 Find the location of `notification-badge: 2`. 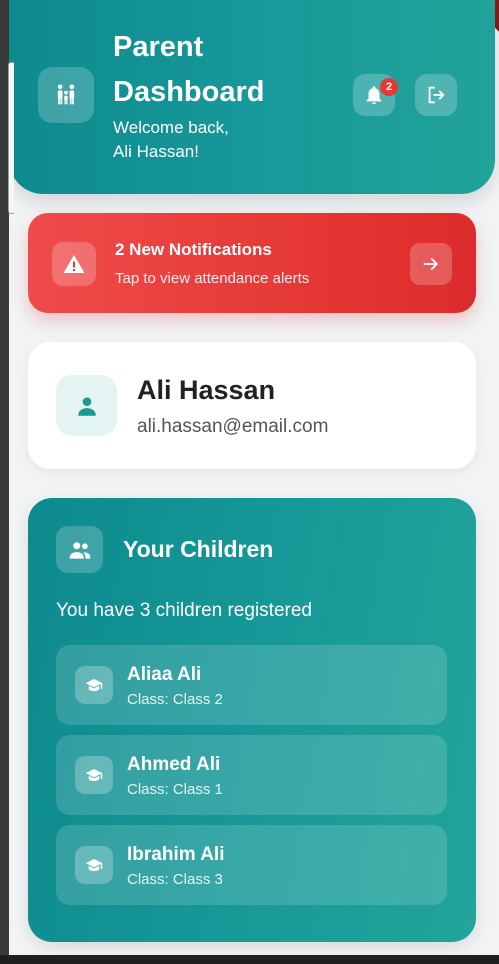

notification-badge: 2 is located at coordinates (389, 87).